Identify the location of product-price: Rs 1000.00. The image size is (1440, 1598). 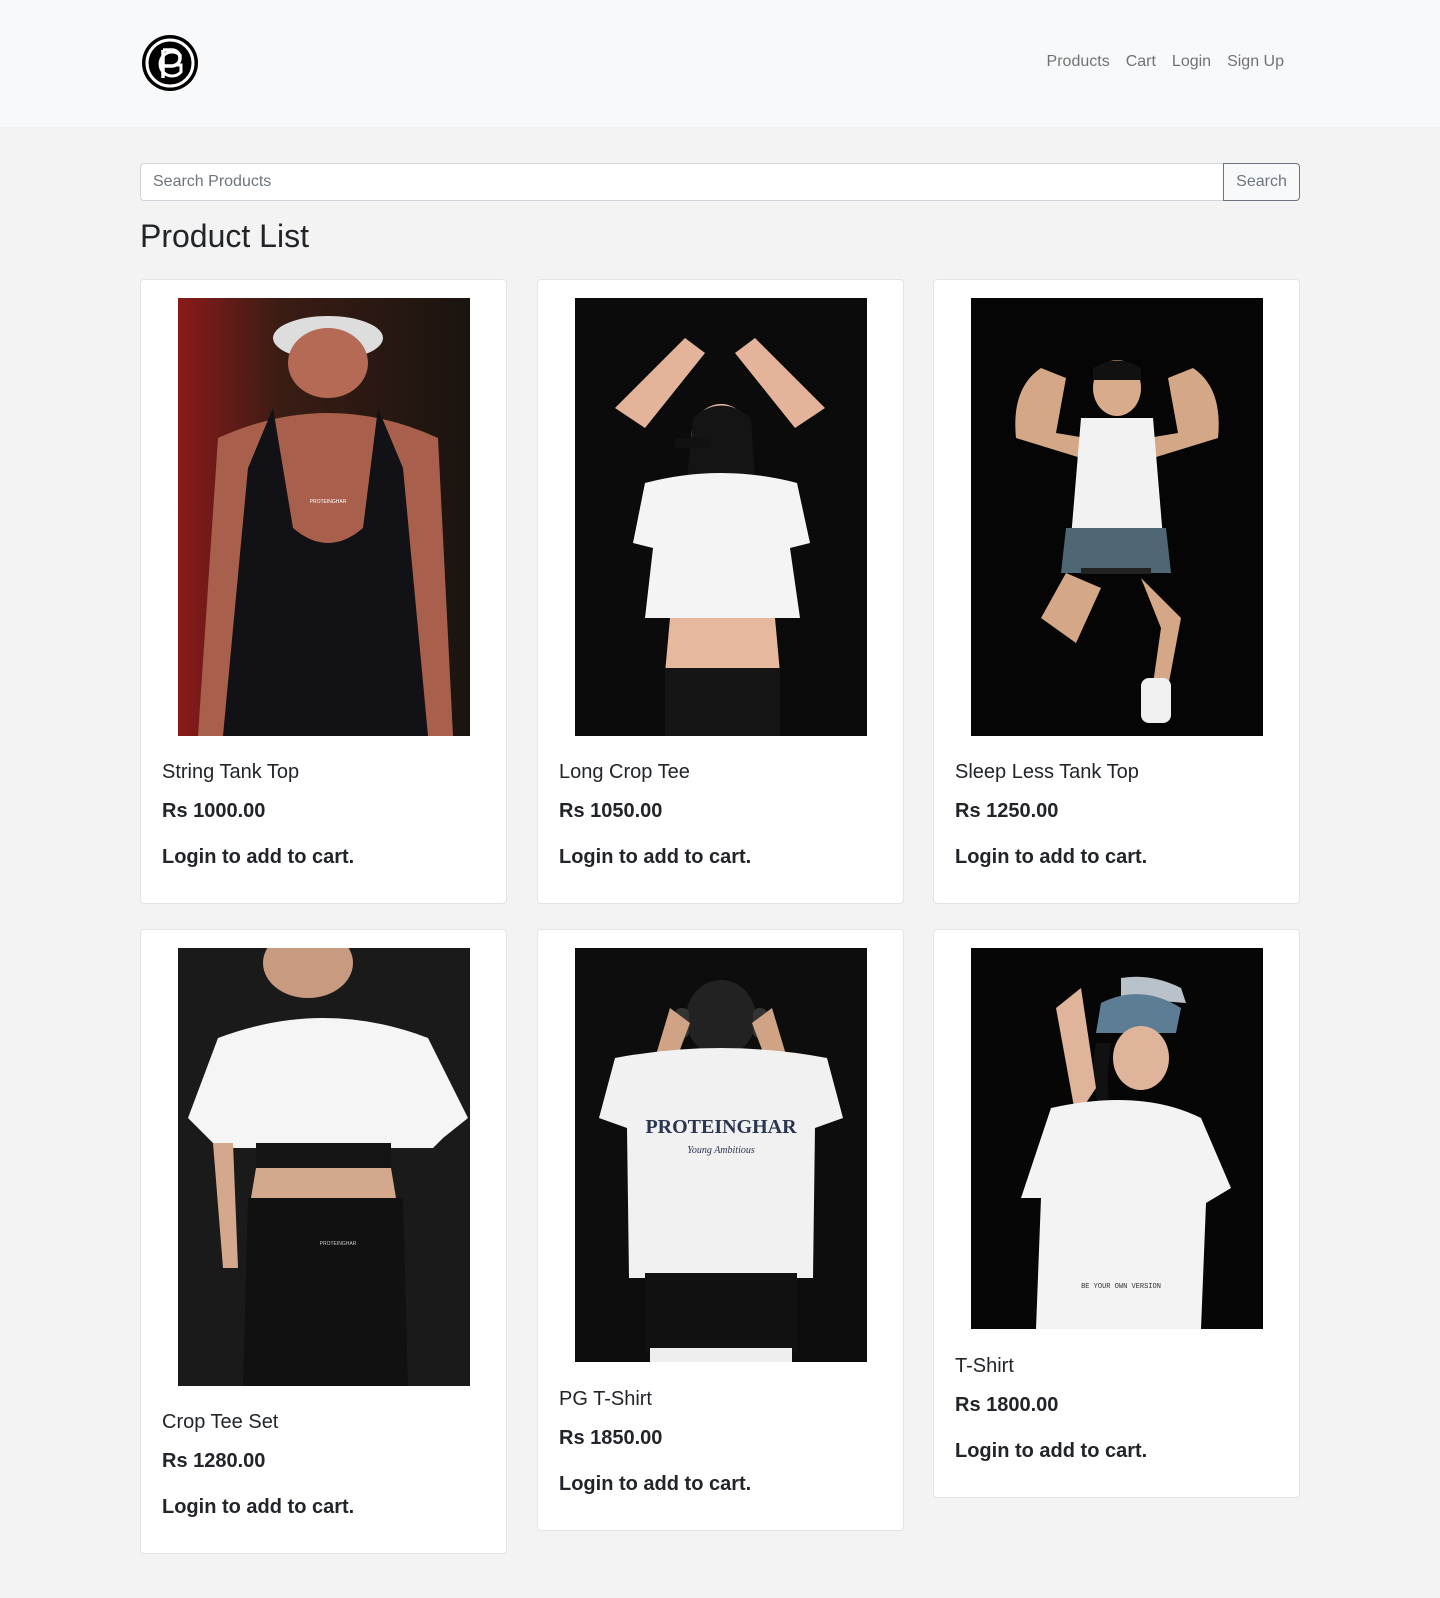
(214, 811).